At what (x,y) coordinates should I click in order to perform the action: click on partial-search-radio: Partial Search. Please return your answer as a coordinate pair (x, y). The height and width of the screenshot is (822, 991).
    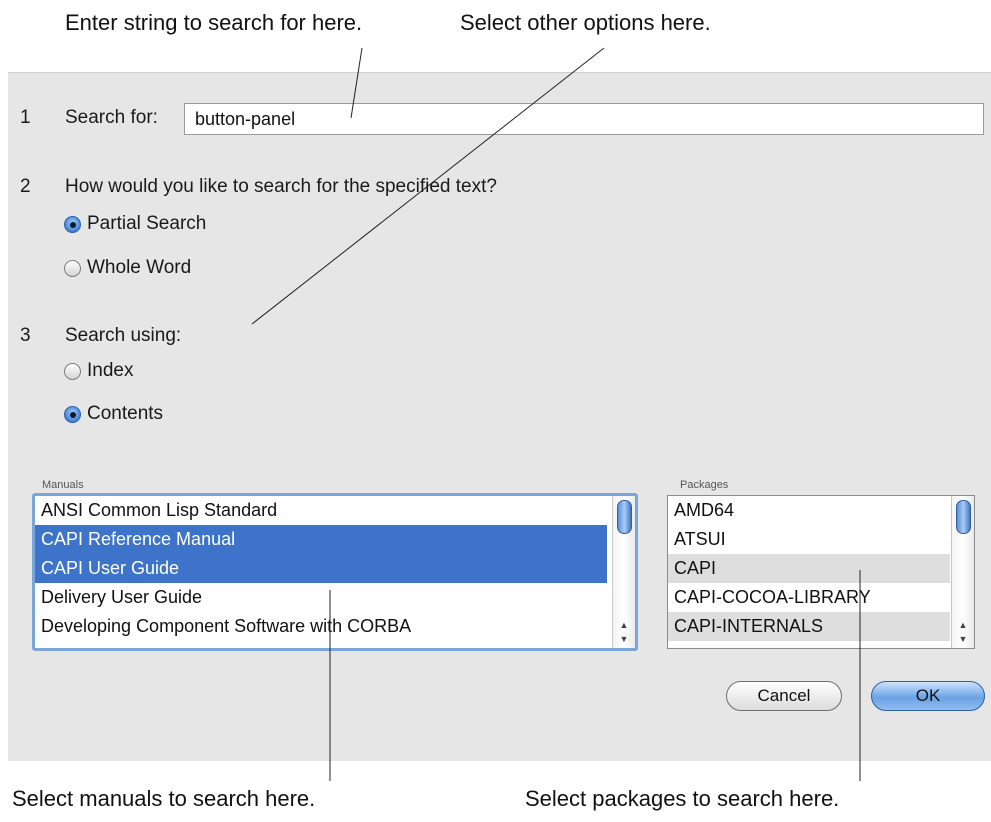
    Looking at the image, I should click on (135, 224).